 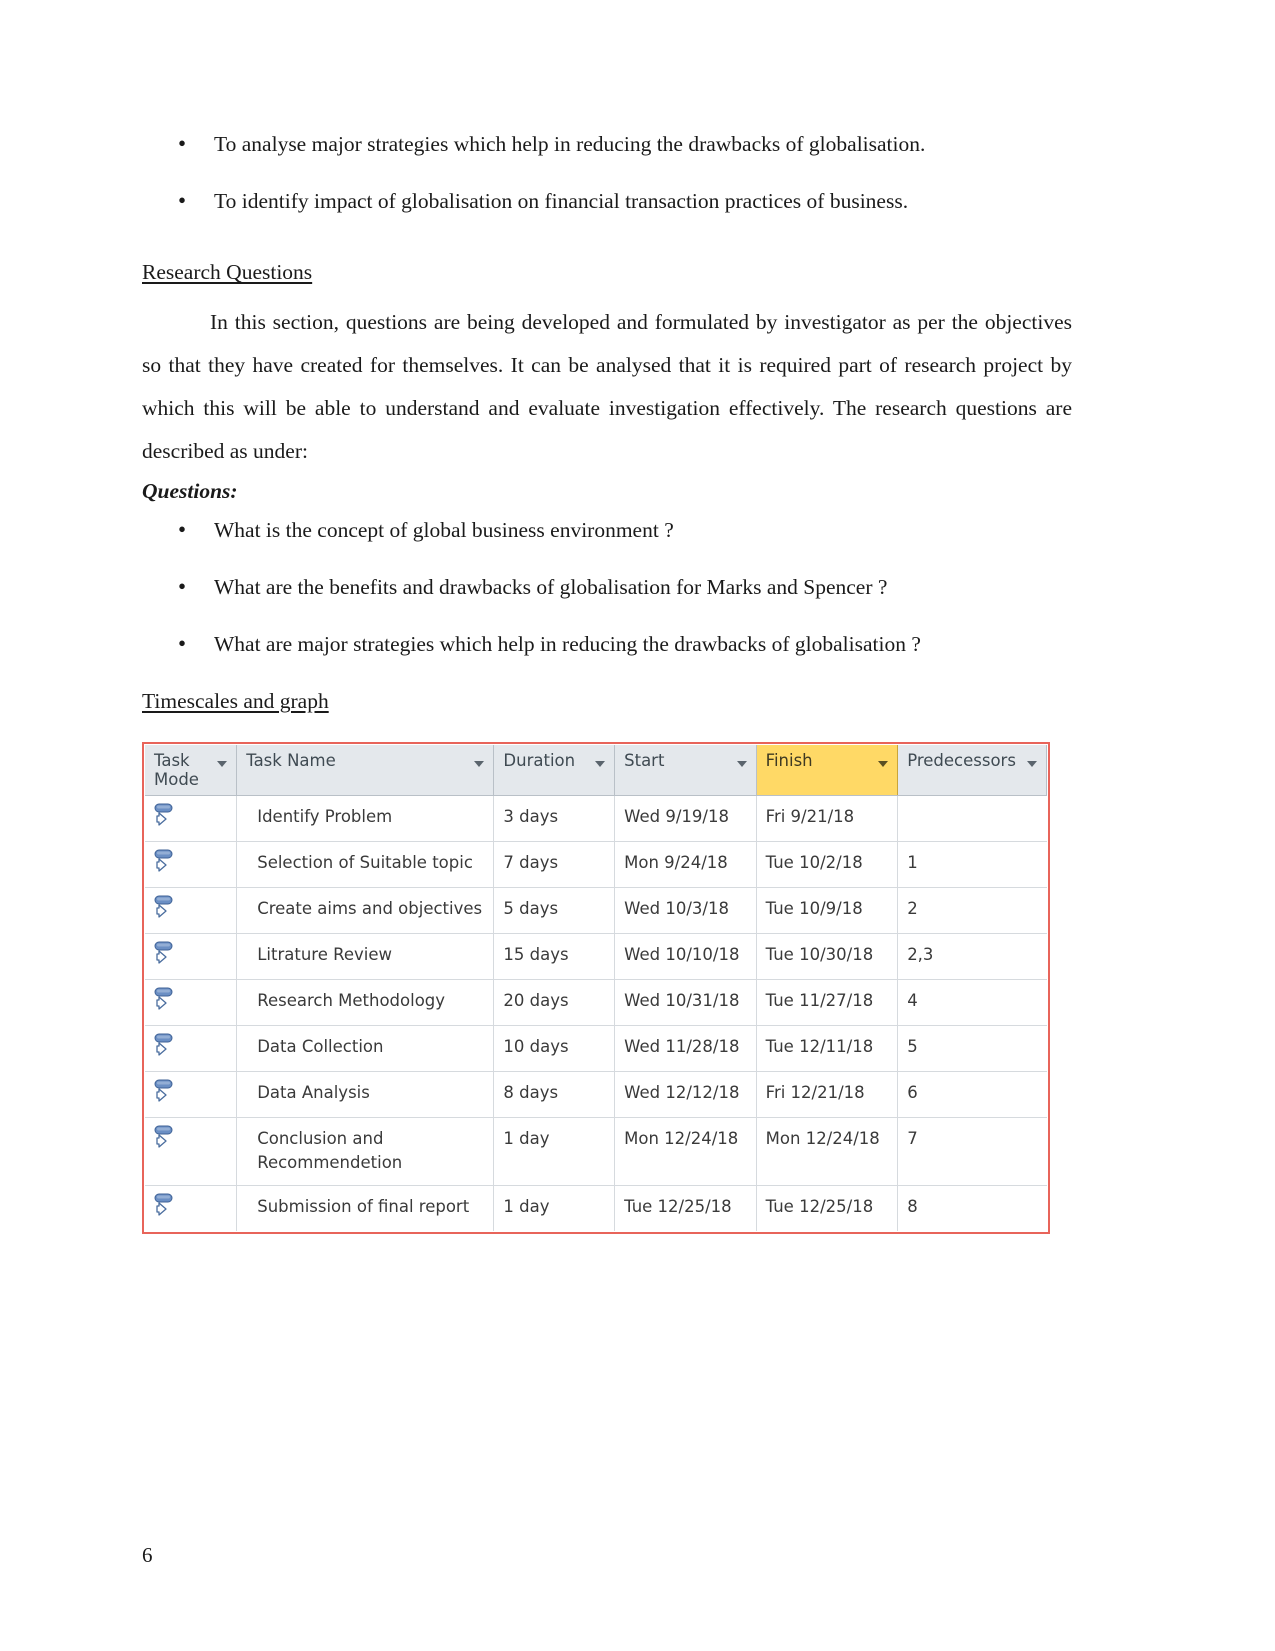 What do you see at coordinates (961, 761) in the screenshot?
I see `column-header-label: Predecessors` at bounding box center [961, 761].